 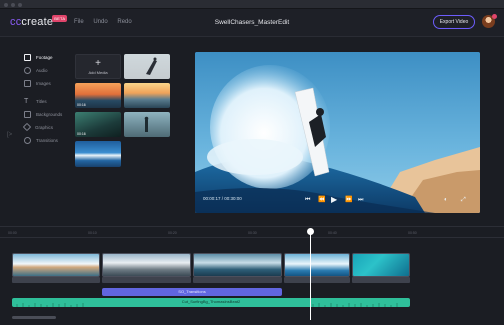 What do you see at coordinates (412, 233) in the screenshot?
I see `ruler-tick: 00:50` at bounding box center [412, 233].